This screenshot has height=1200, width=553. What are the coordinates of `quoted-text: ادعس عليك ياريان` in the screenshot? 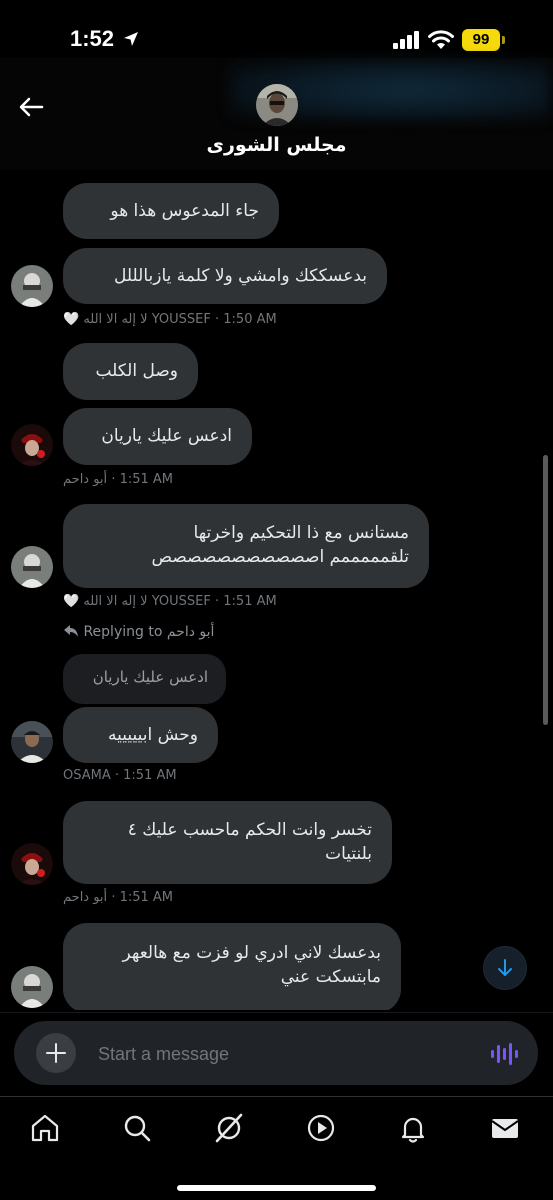 It's located at (150, 677).